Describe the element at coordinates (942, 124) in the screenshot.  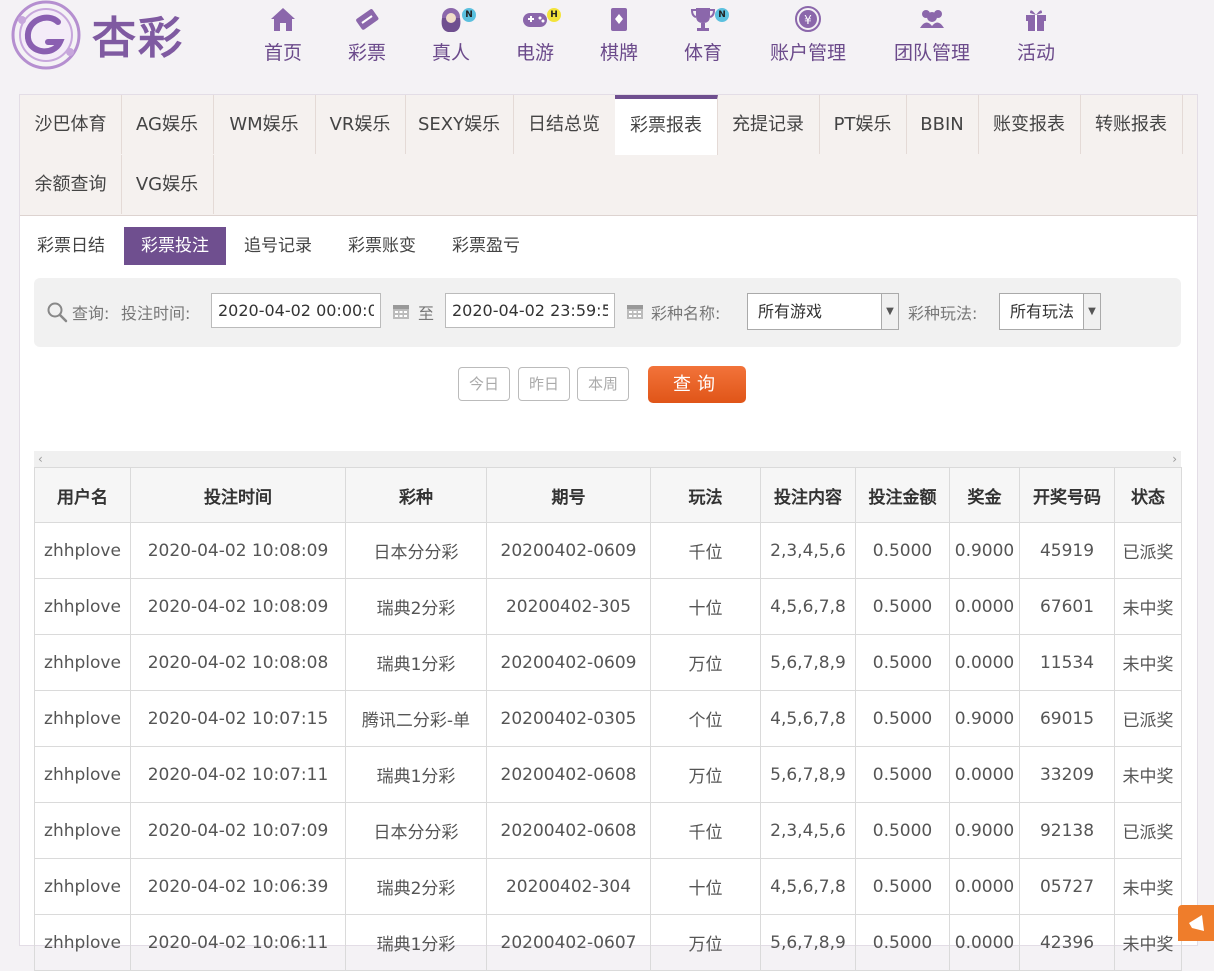
I see `tab-bbin: BBIN` at that location.